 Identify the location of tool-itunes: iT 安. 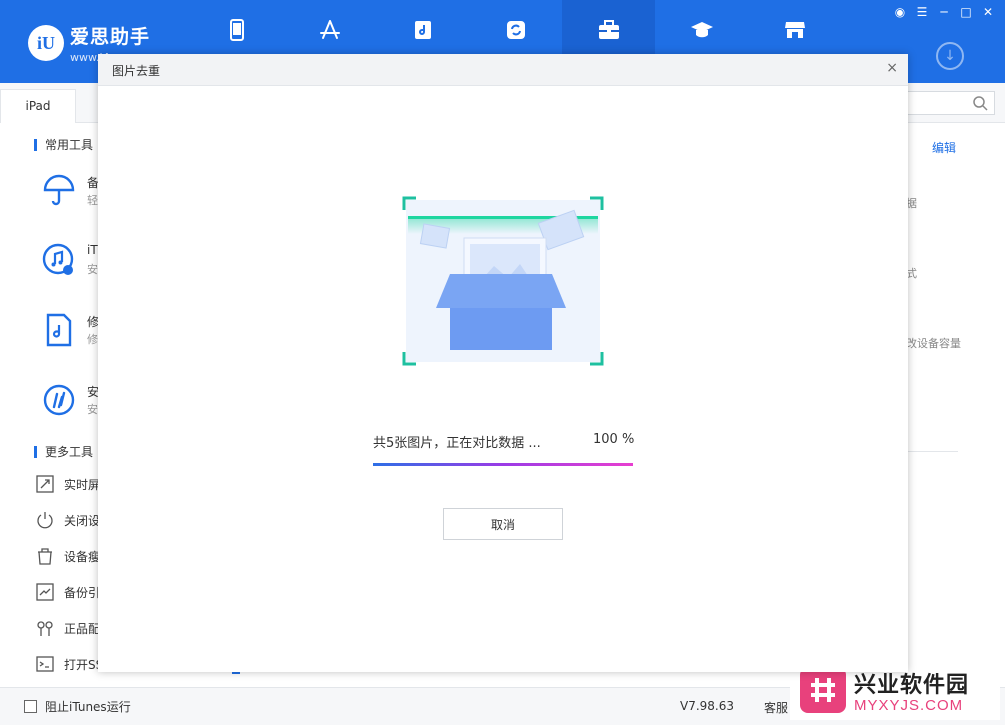
(70, 261).